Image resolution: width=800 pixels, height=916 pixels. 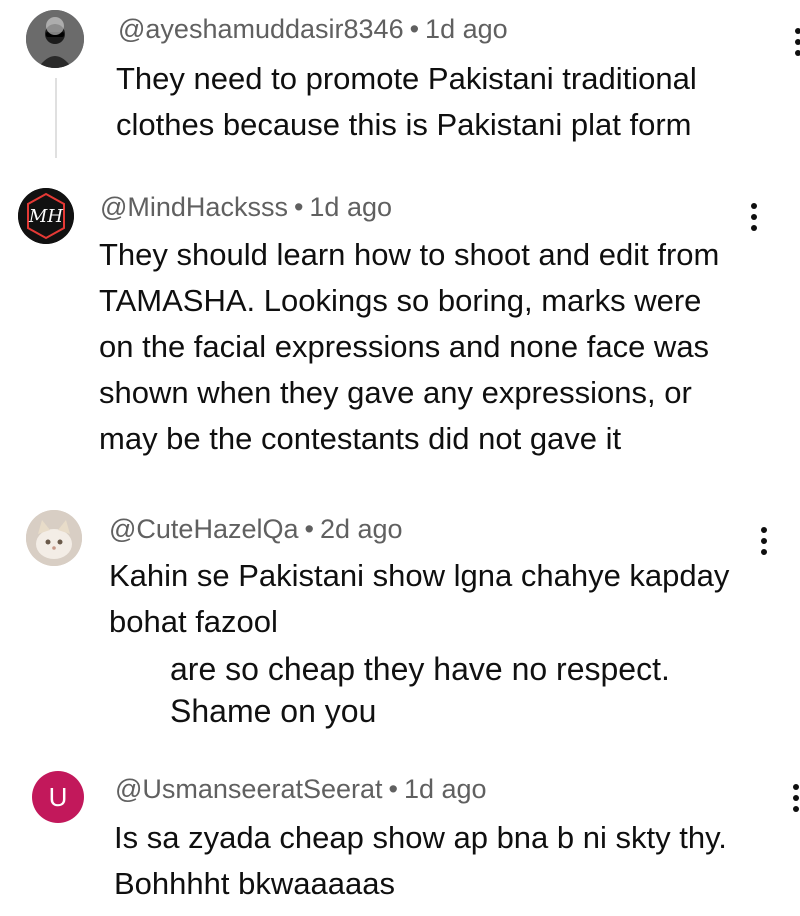 I want to click on user-photo-icon, so click(x=55, y=39).